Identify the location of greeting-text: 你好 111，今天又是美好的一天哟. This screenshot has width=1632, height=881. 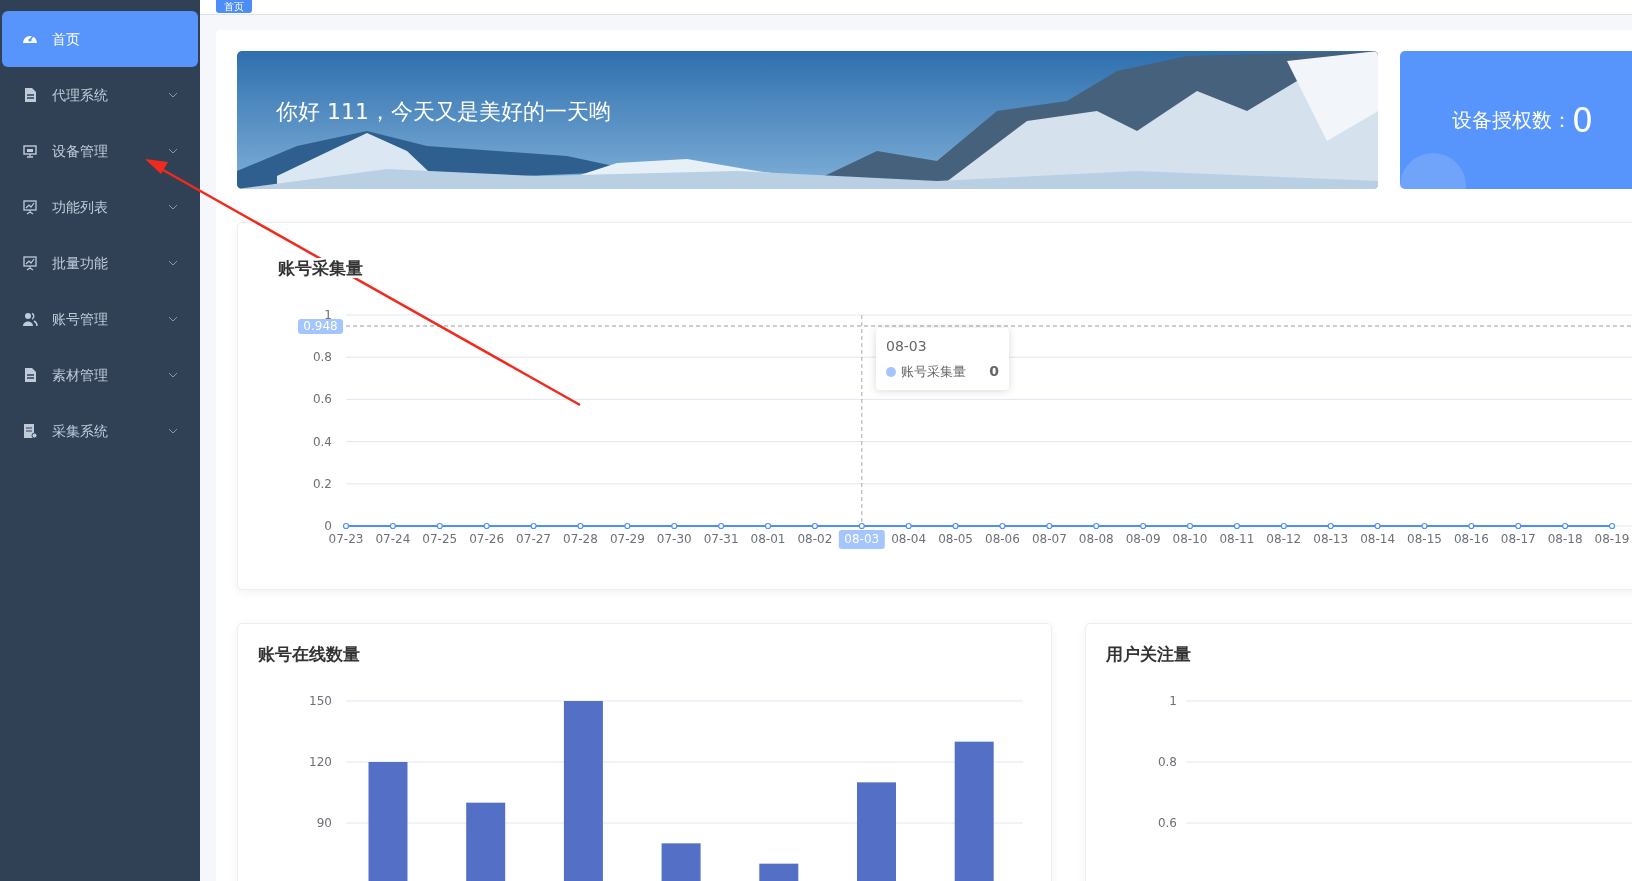
(443, 112).